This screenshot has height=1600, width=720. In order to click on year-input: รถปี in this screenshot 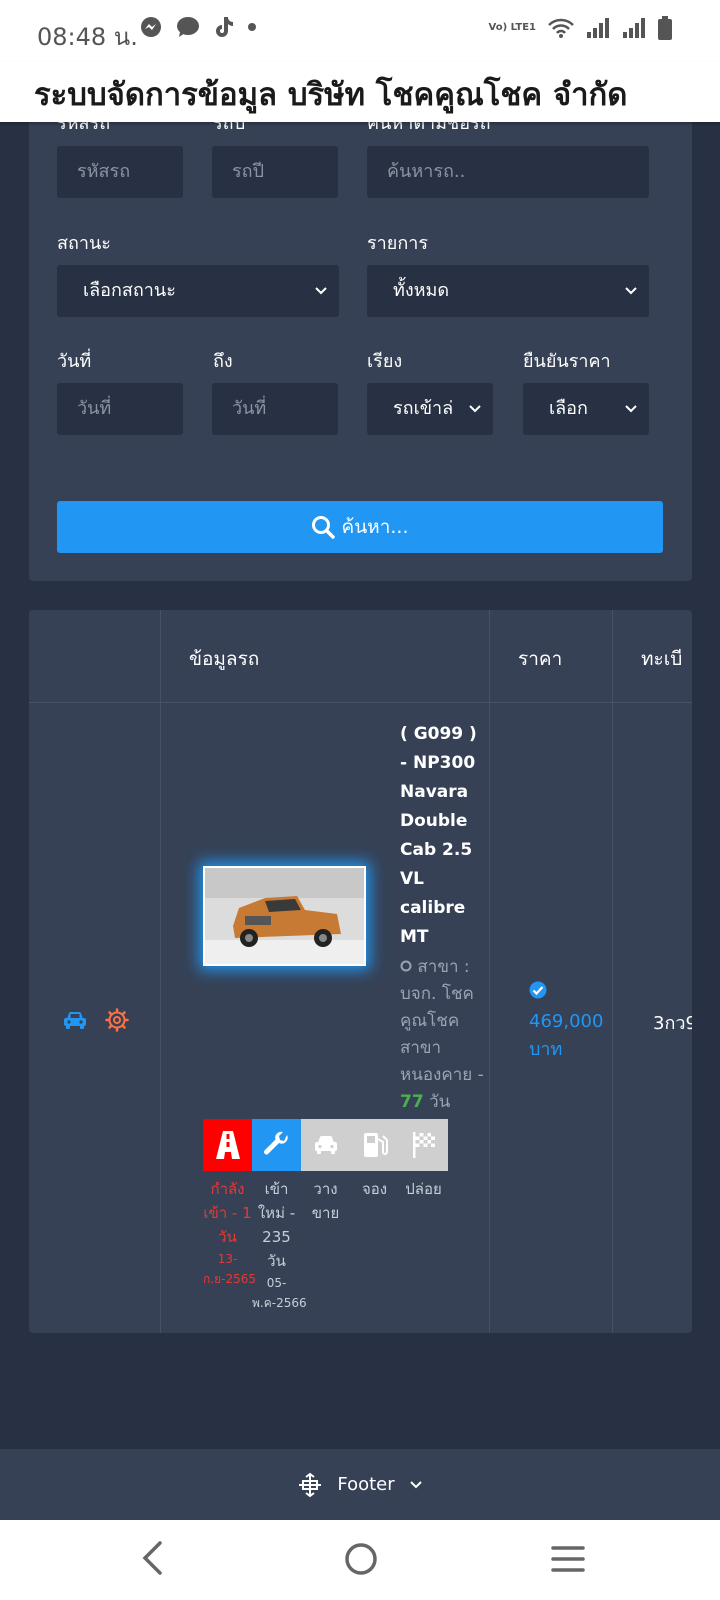, I will do `click(275, 172)`.